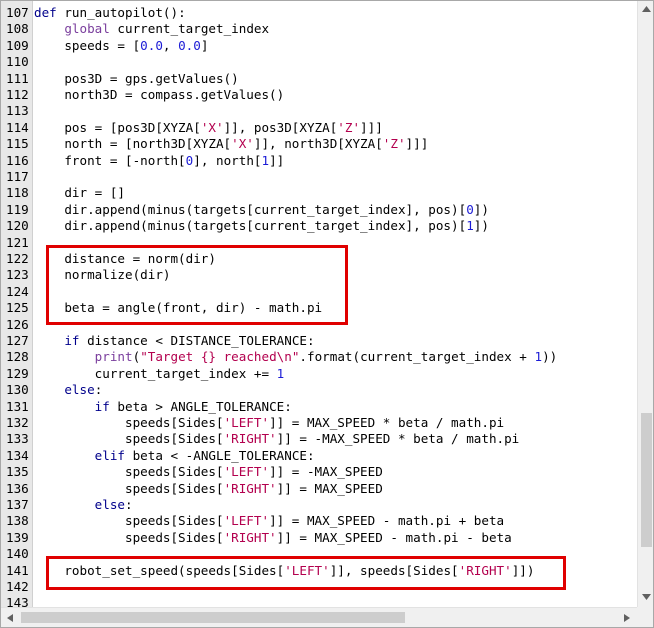 Image resolution: width=654 pixels, height=628 pixels. Describe the element at coordinates (319, 161) in the screenshot. I see `code-line: 116 front = [-north[0], north[1]]` at that location.